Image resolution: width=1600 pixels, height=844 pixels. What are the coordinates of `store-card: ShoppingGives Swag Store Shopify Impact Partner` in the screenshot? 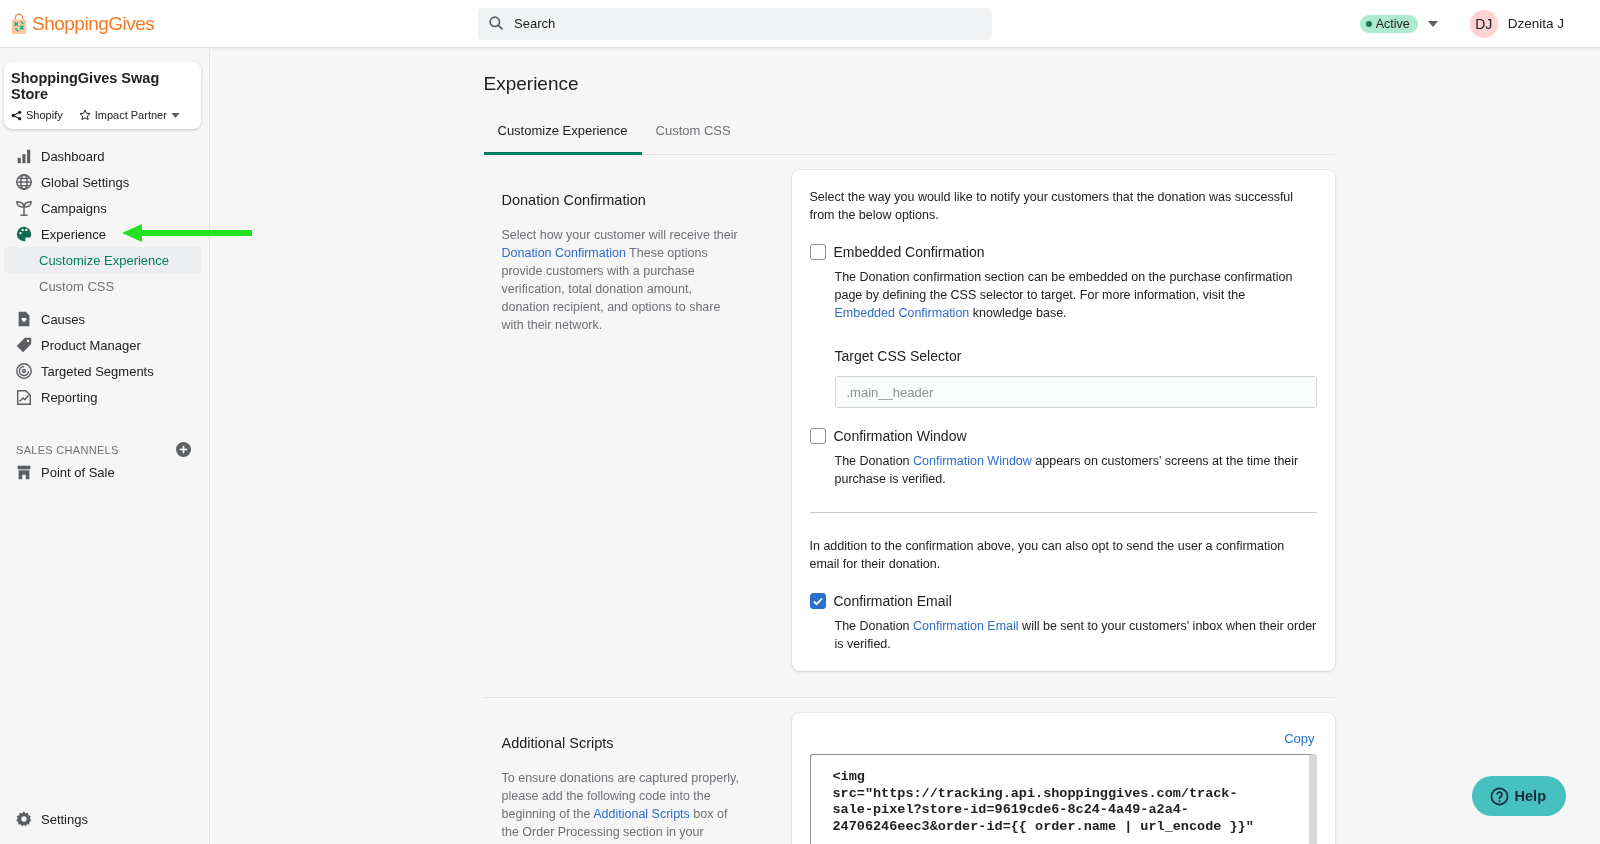 It's located at (102, 95).